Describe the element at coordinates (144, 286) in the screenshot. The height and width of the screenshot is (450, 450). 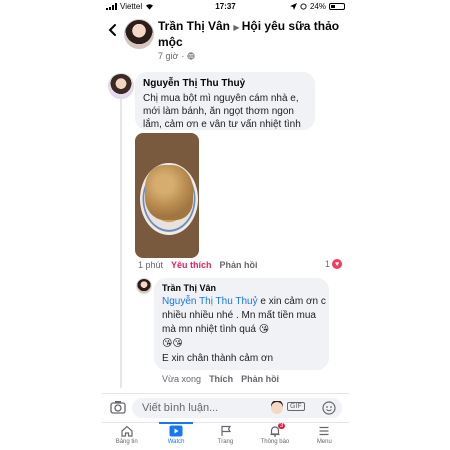
I see `replier-avatar` at that location.